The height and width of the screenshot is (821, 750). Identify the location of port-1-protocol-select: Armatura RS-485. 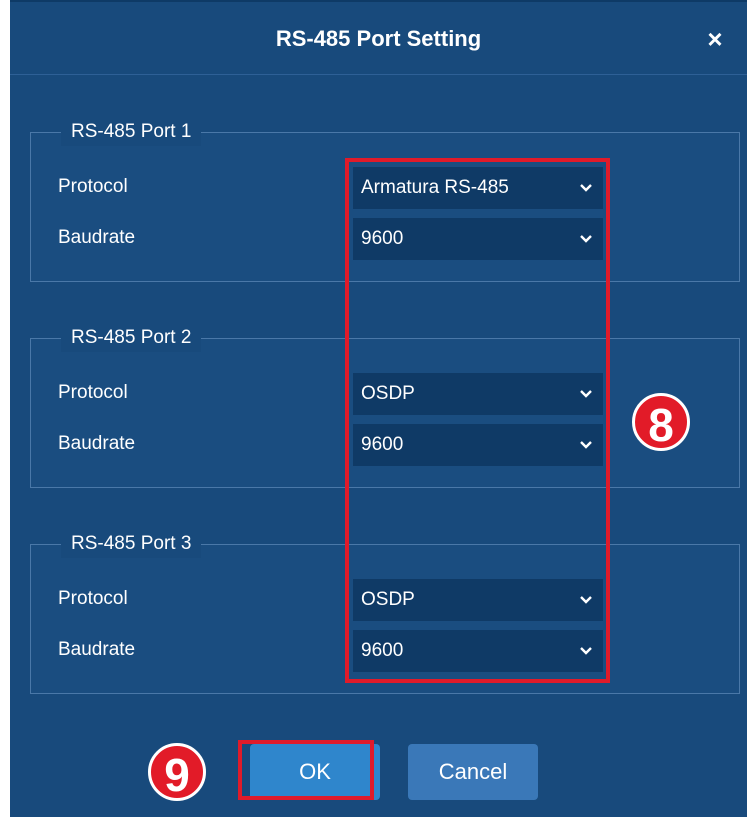
(478, 188).